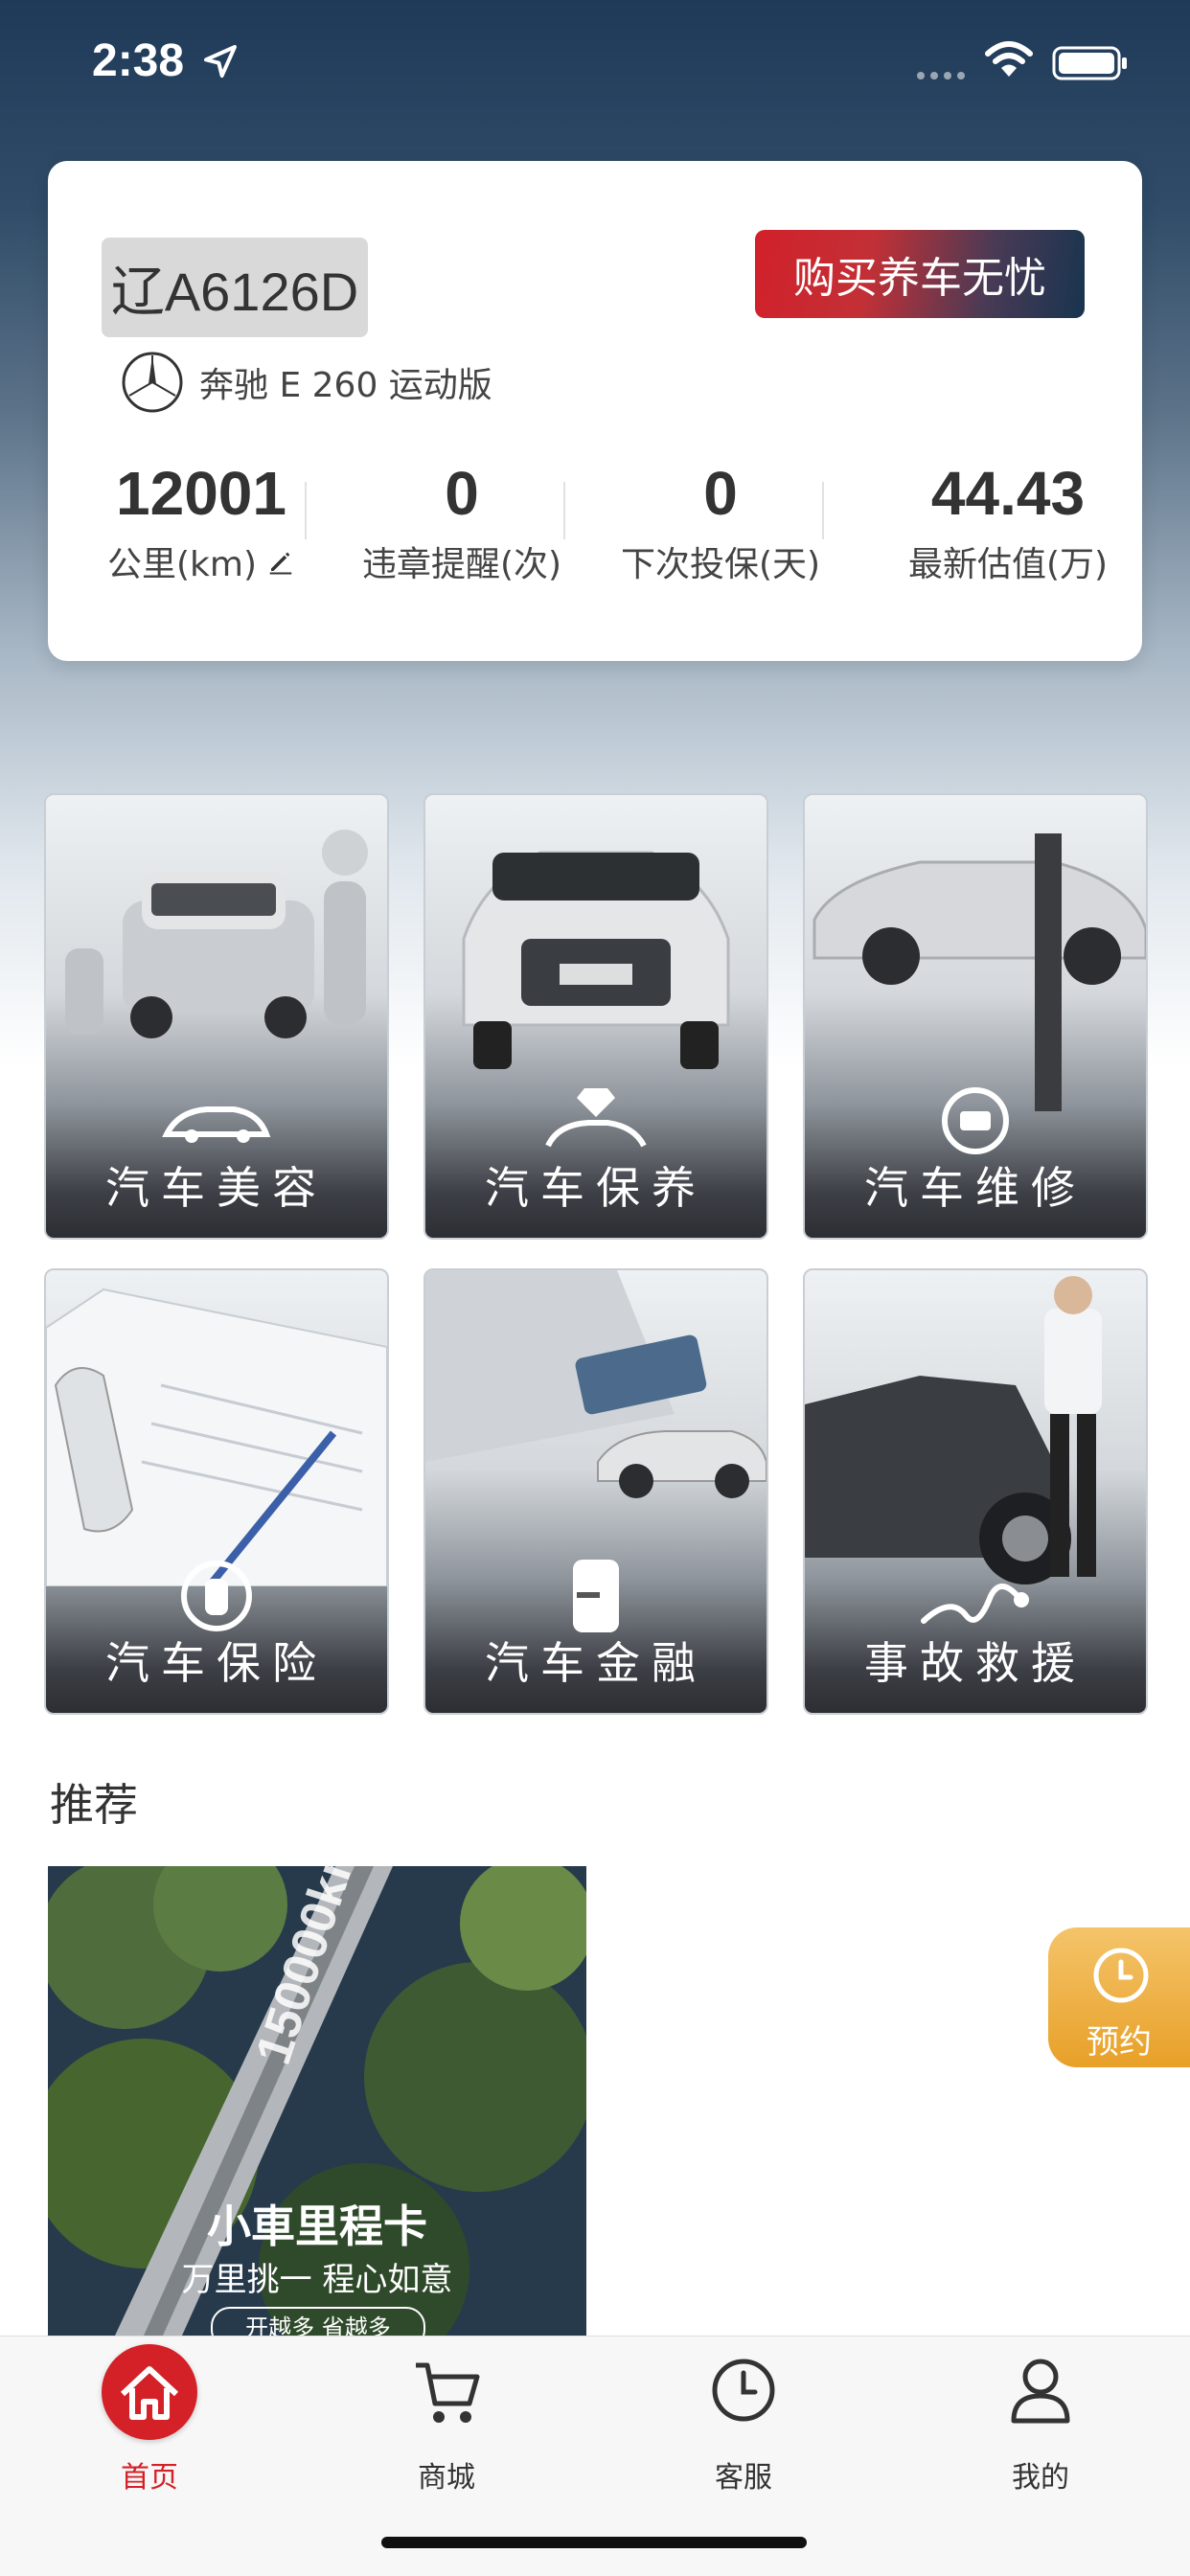 The height and width of the screenshot is (2576, 1190). Describe the element at coordinates (1090, 63) in the screenshot. I see `battery-icon` at that location.